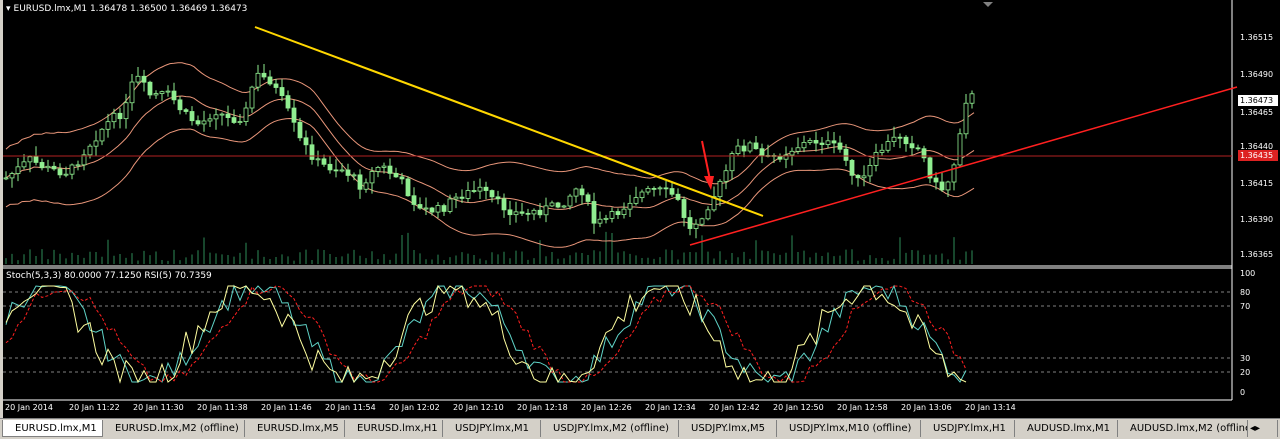 Image resolution: width=1280 pixels, height=439 pixels. What do you see at coordinates (542, 407) in the screenshot?
I see `time-label: 20 Jan 12:18` at bounding box center [542, 407].